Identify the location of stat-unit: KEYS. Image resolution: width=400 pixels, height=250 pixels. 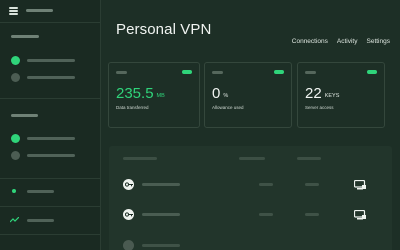
(332, 96).